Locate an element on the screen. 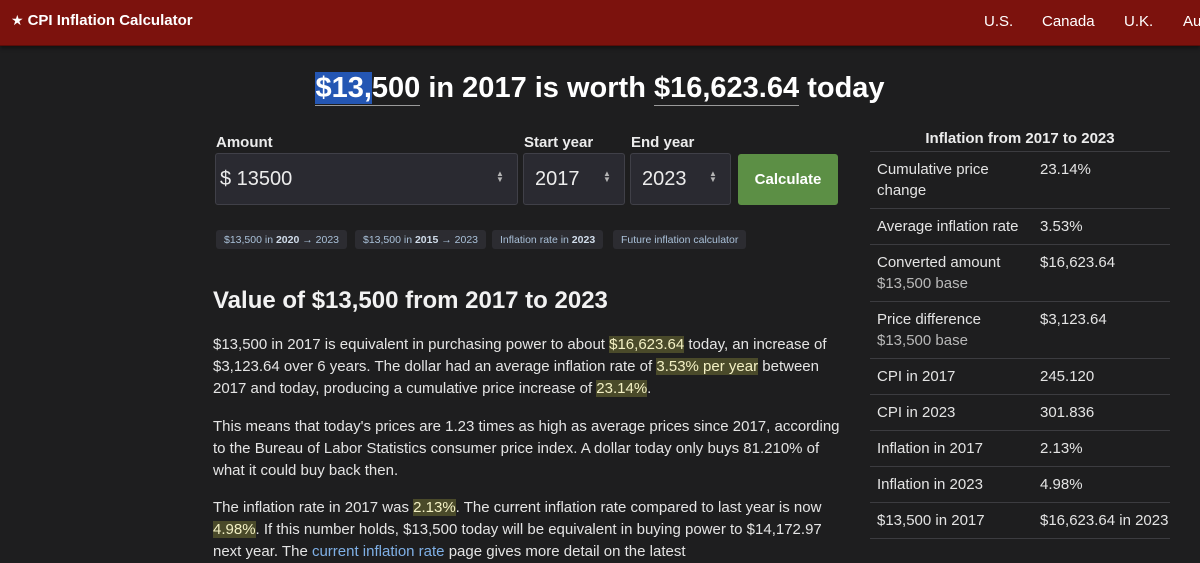  calculate-button: Calculate is located at coordinates (788, 179).